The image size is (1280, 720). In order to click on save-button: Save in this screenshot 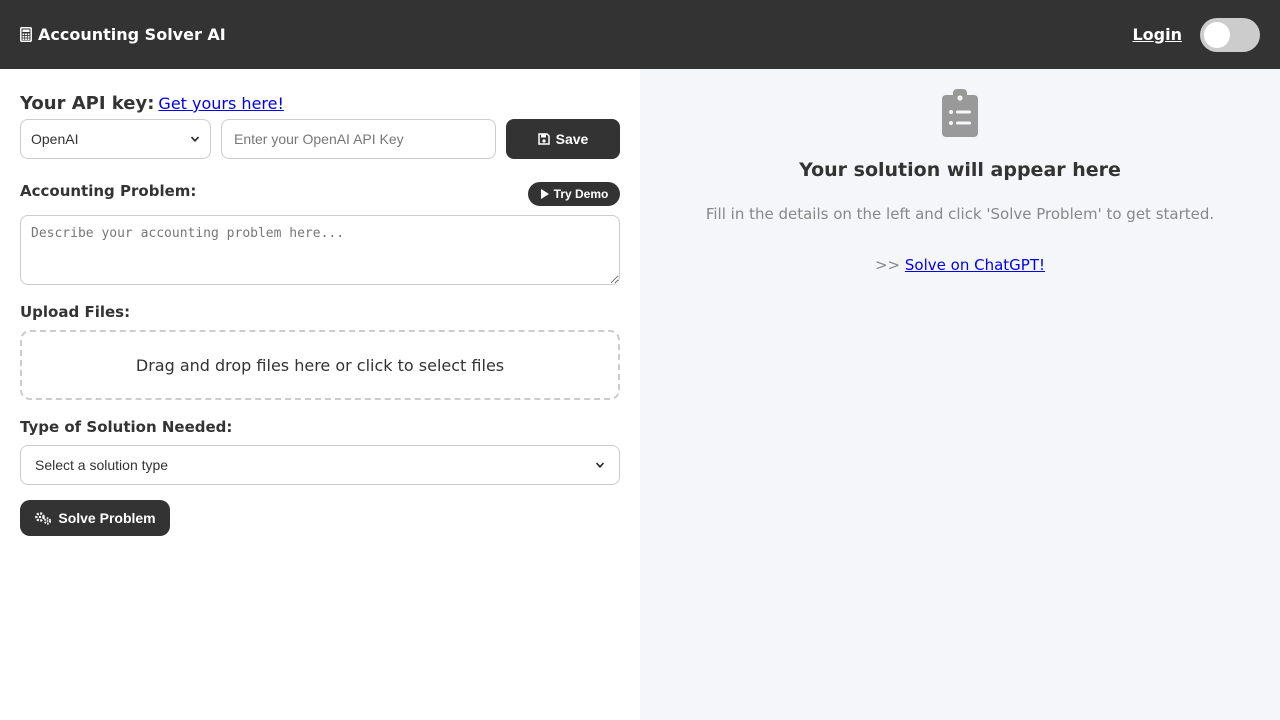, I will do `click(563, 139)`.